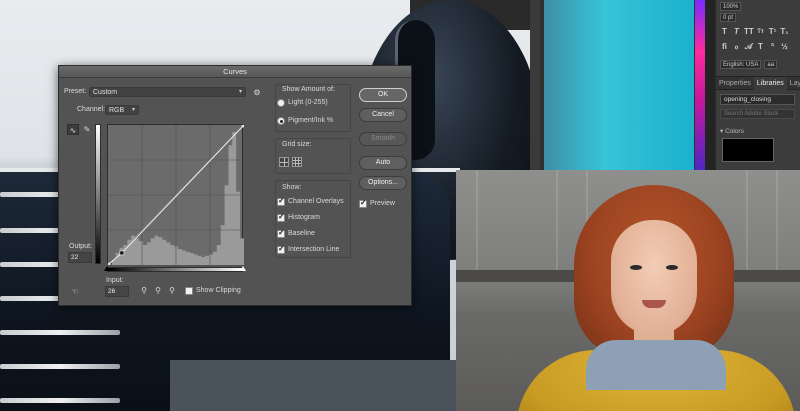 The height and width of the screenshot is (411, 800). Describe the element at coordinates (772, 31) in the screenshot. I see `superscript-icon: T¹` at that location.